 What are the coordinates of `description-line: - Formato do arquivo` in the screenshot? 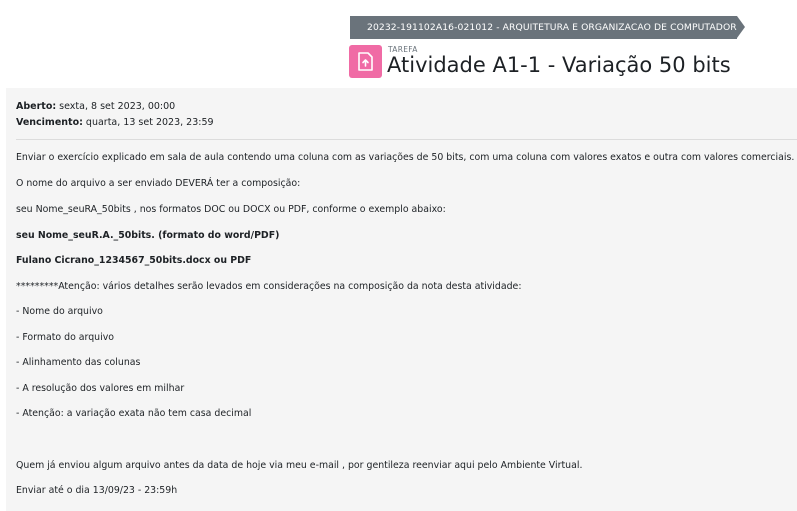 It's located at (65, 337).